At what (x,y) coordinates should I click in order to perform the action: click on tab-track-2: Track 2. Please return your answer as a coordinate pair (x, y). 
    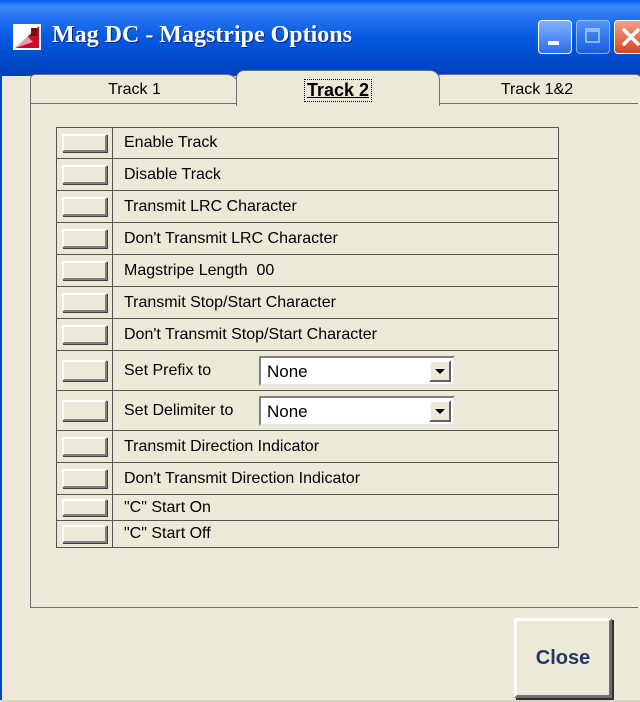
    Looking at the image, I should click on (338, 88).